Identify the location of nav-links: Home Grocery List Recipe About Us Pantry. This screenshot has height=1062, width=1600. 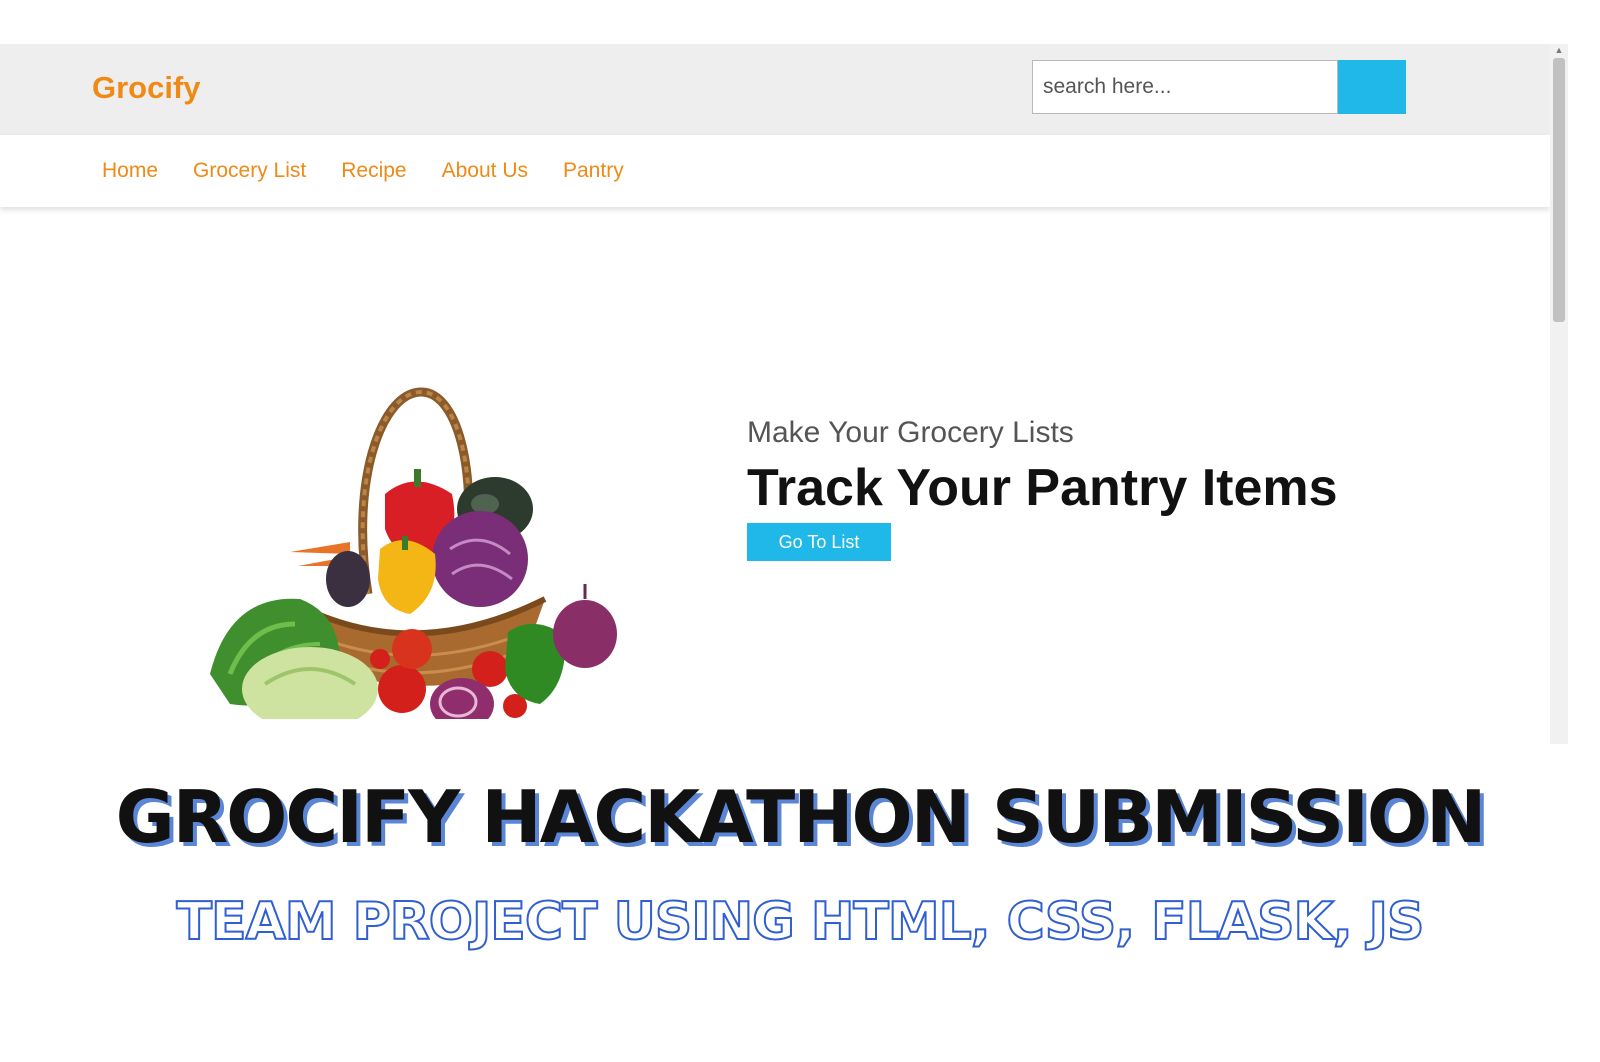
(363, 171).